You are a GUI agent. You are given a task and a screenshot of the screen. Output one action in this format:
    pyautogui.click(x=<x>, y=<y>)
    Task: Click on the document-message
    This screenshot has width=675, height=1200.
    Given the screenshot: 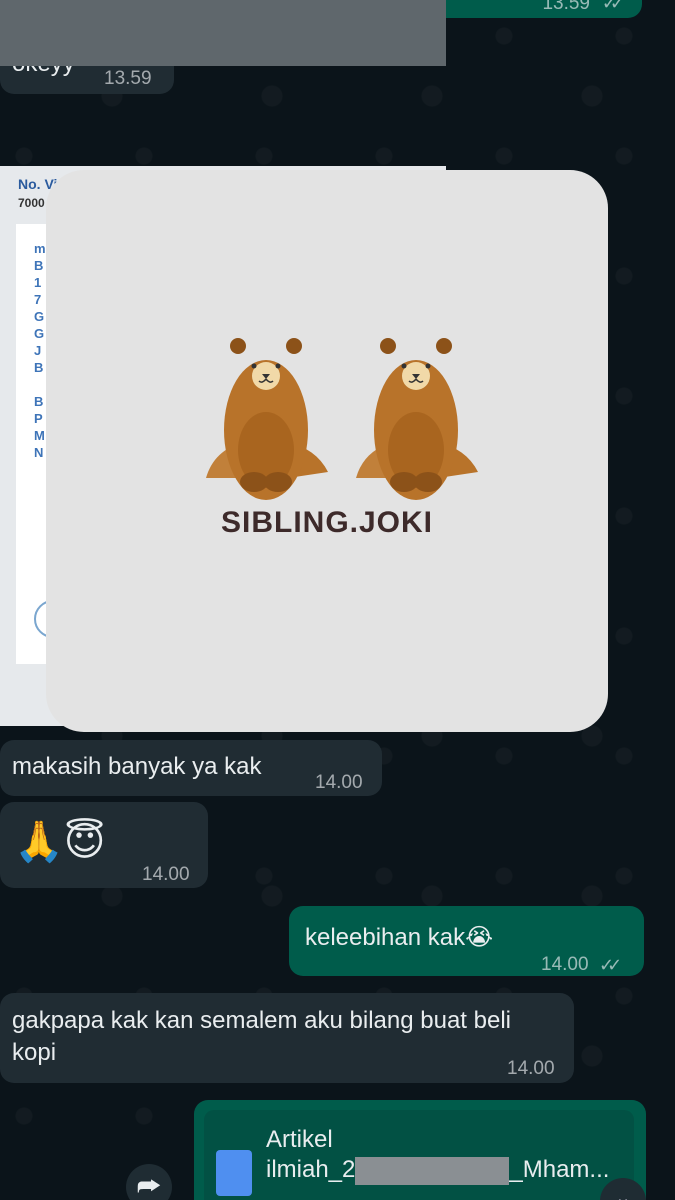 What is the action you would take?
    pyautogui.click(x=420, y=1150)
    